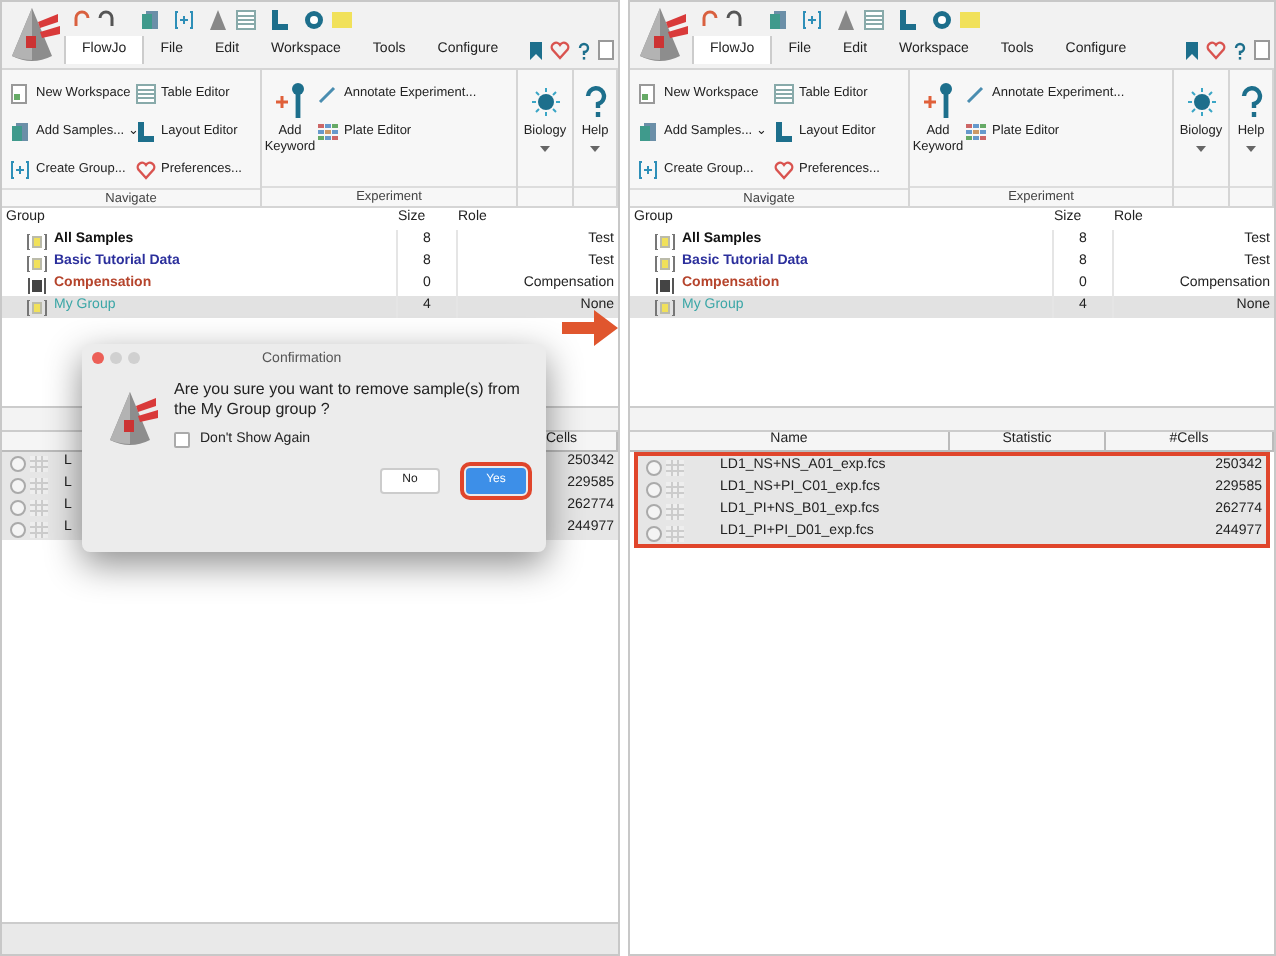 The width and height of the screenshot is (1276, 956). I want to click on checkbox, so click(182, 440).